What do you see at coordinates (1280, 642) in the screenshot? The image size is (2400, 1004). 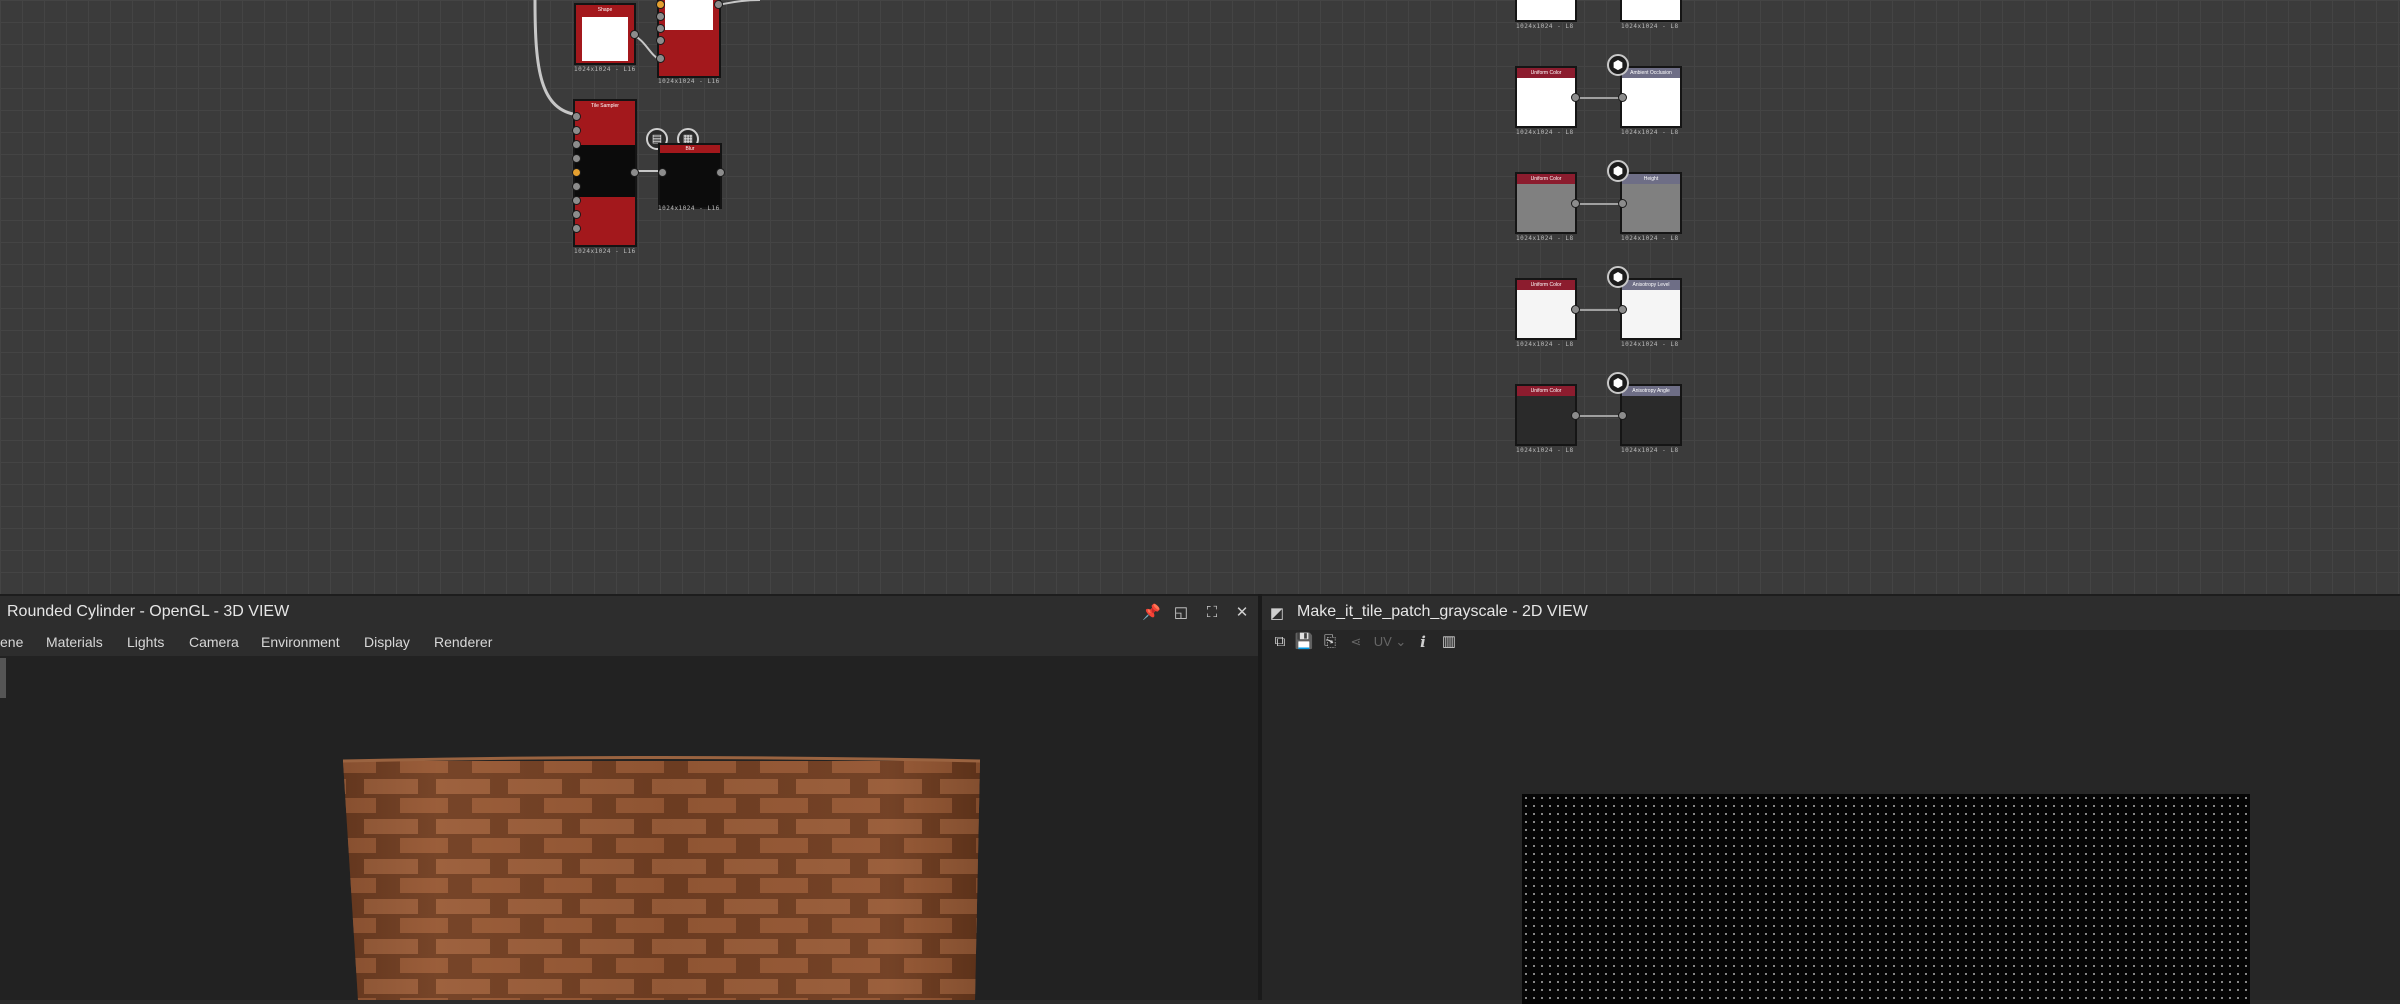 I see `view-icon: ⧉` at bounding box center [1280, 642].